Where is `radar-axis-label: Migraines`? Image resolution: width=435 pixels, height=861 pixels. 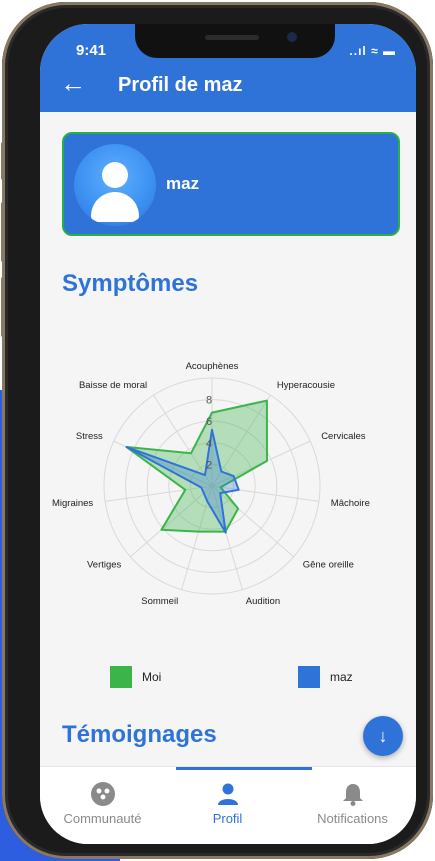 radar-axis-label: Migraines is located at coordinates (72, 503).